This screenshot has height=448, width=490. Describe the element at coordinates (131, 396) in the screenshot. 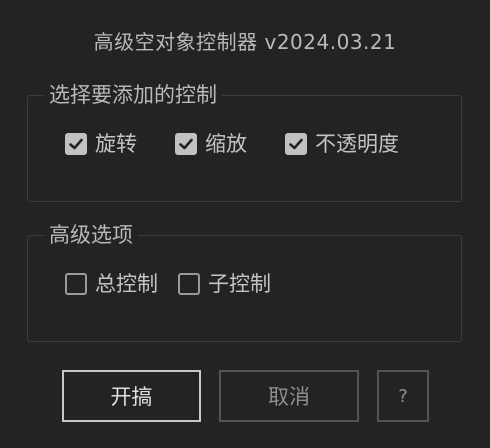

I see `ok-button: 开搞` at that location.